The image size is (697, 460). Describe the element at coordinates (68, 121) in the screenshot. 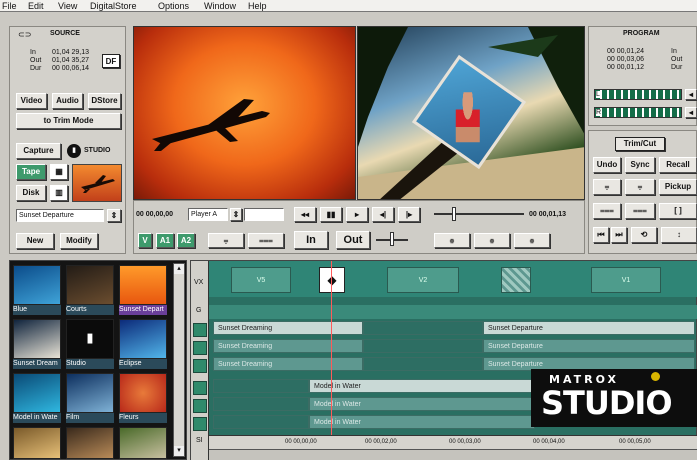

I see `trim-mode-button: to Trim Mode` at that location.